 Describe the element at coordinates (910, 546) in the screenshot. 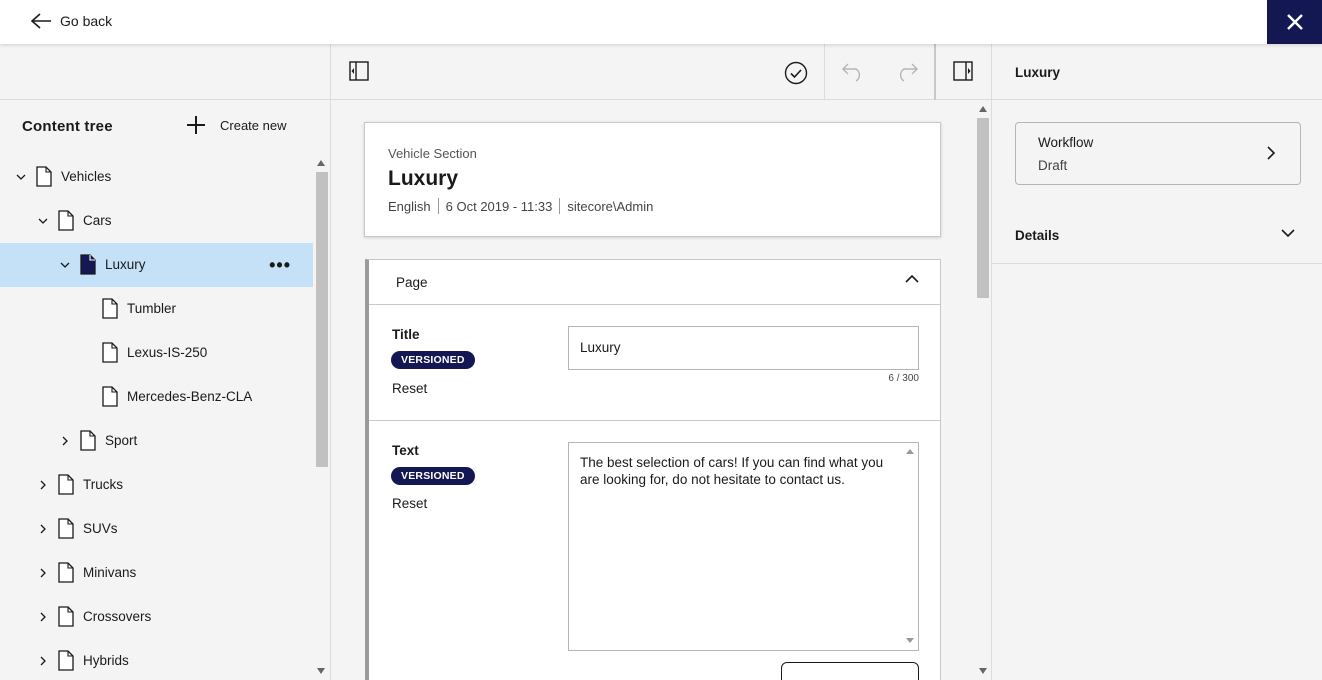

I see `textarea-scrollbar` at that location.